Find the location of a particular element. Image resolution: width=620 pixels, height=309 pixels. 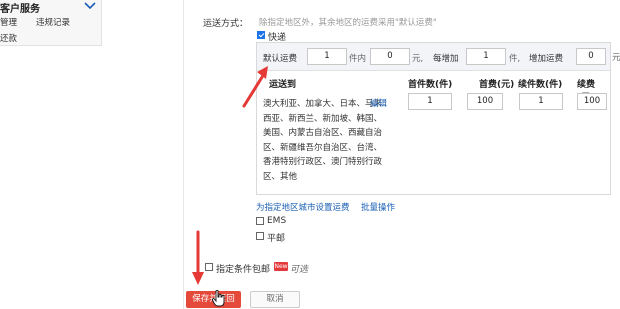

divider is located at coordinates (183, 154).